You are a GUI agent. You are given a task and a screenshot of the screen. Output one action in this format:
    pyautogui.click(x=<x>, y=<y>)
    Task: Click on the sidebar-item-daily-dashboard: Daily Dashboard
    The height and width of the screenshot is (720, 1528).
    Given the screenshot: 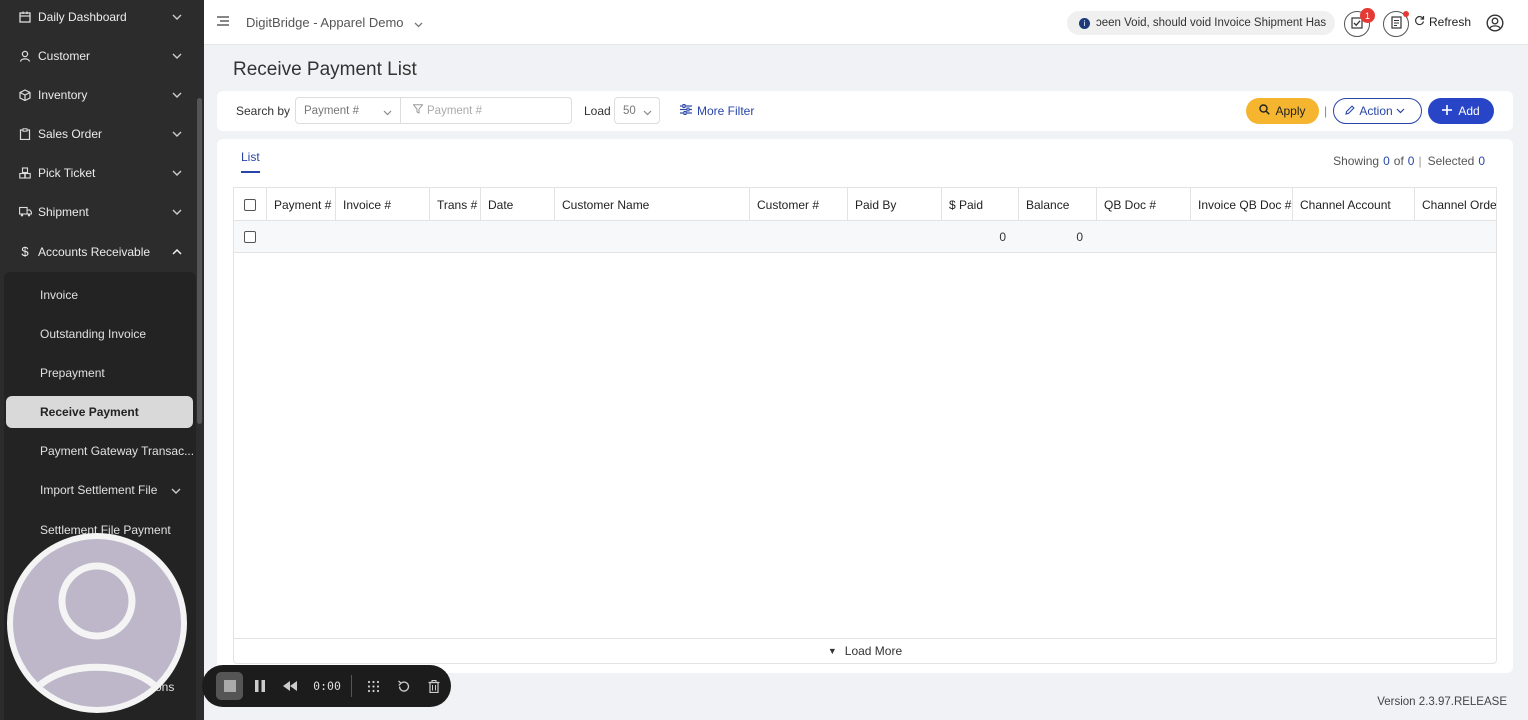 What is the action you would take?
    pyautogui.click(x=98, y=18)
    